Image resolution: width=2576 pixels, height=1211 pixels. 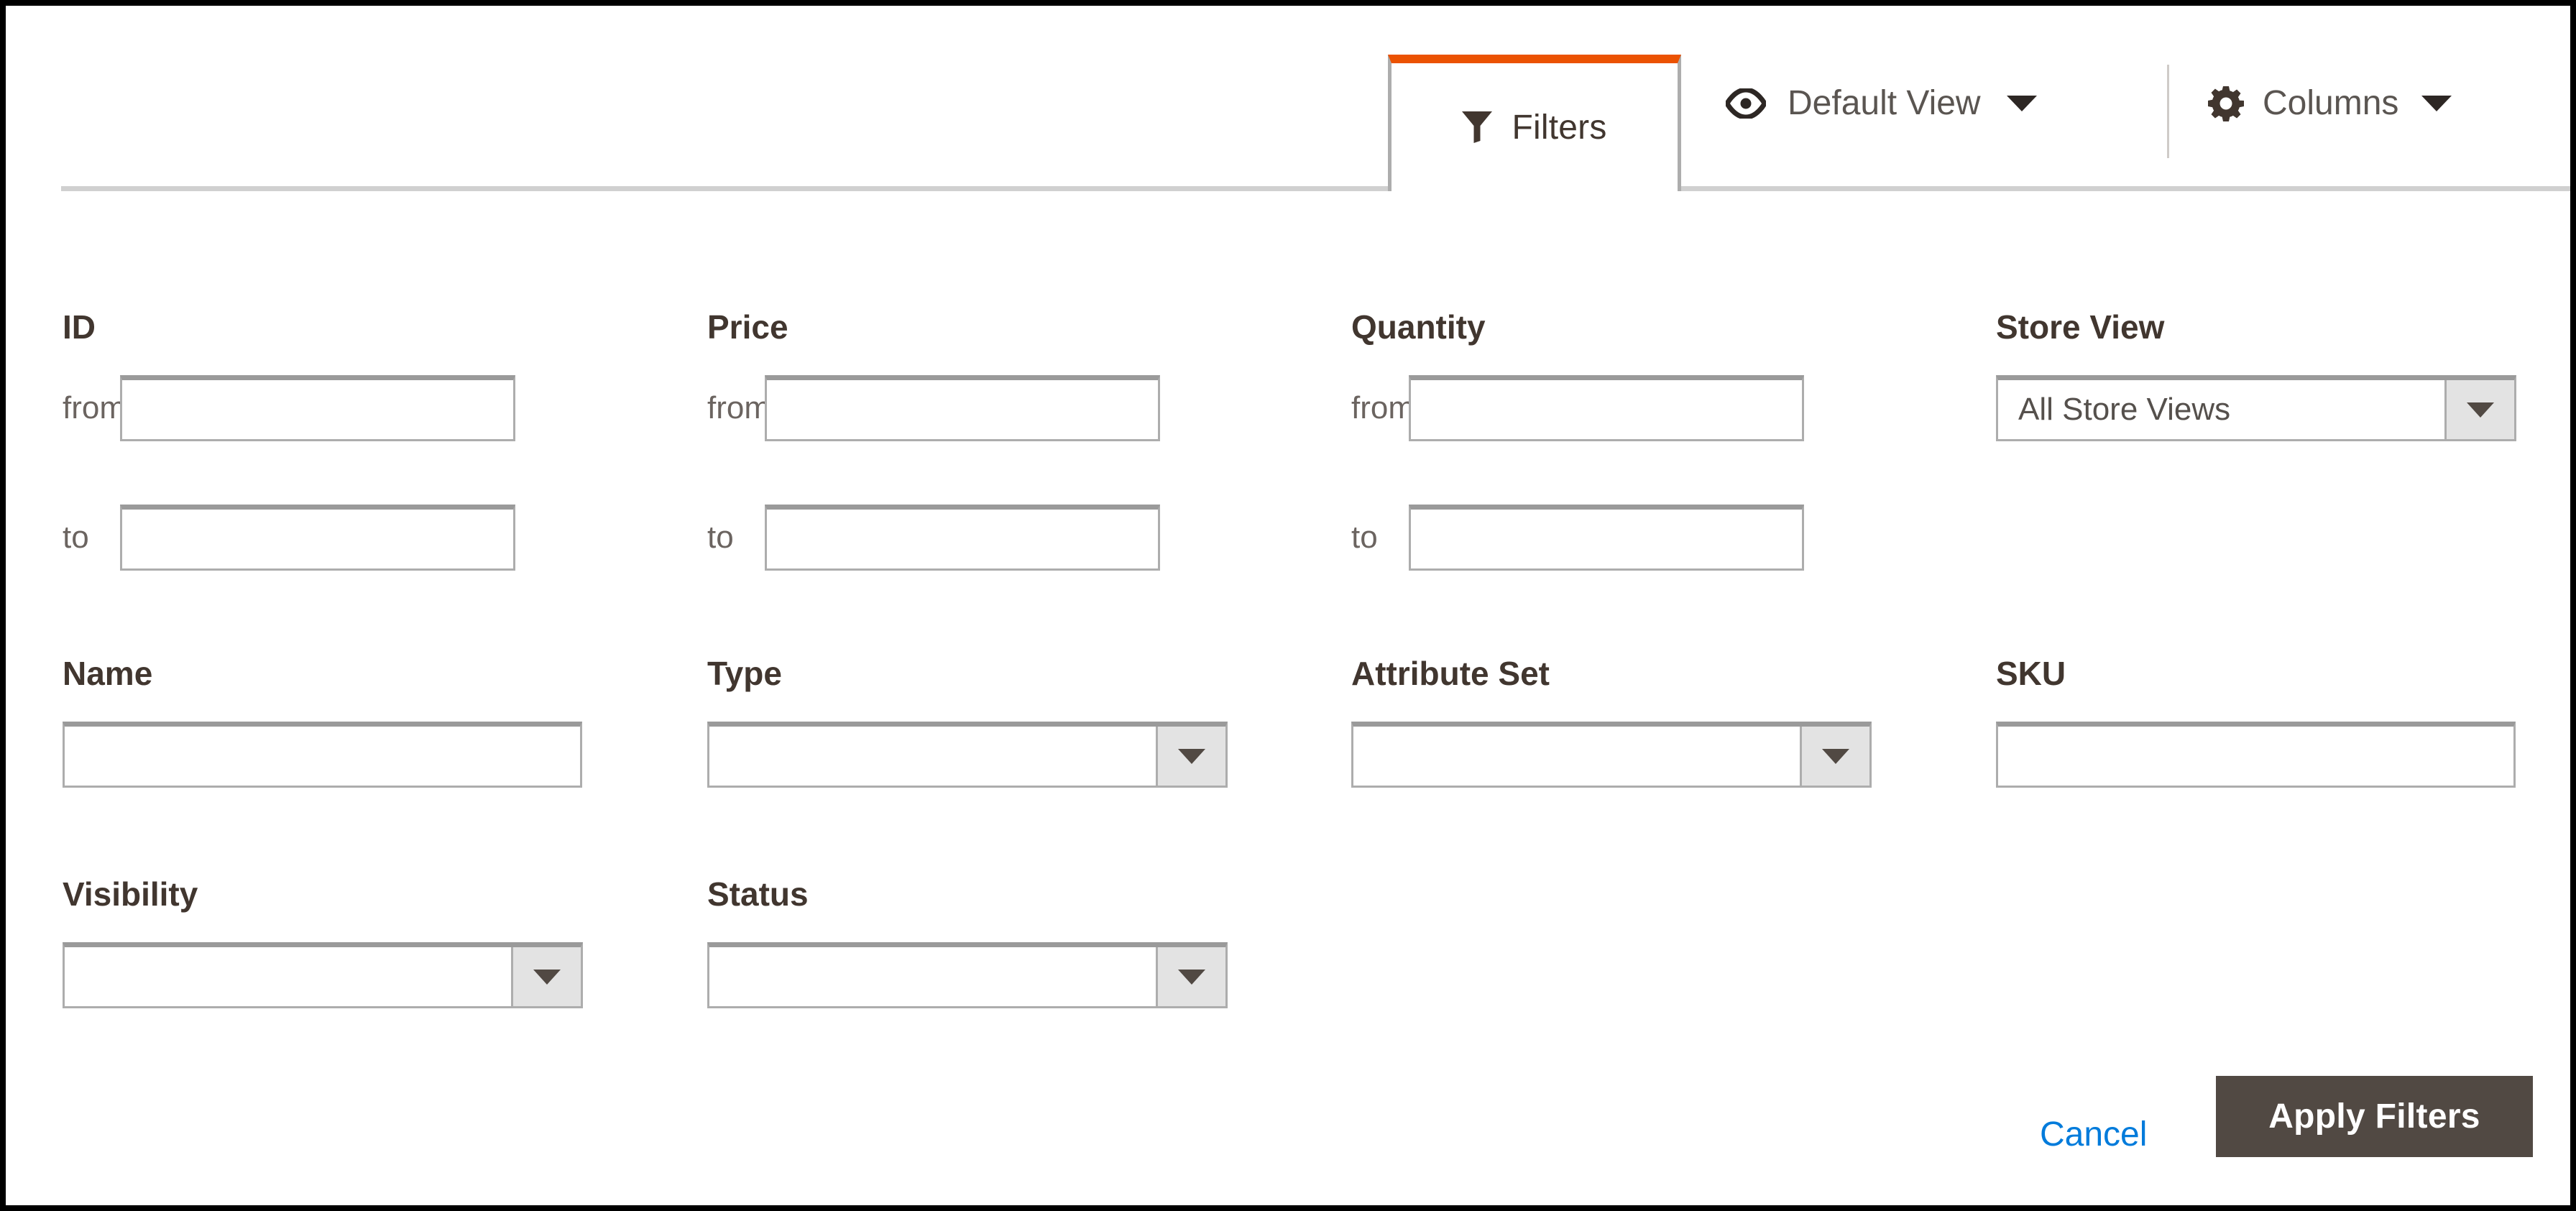 What do you see at coordinates (962, 408) in the screenshot?
I see `filter-price-from-input` at bounding box center [962, 408].